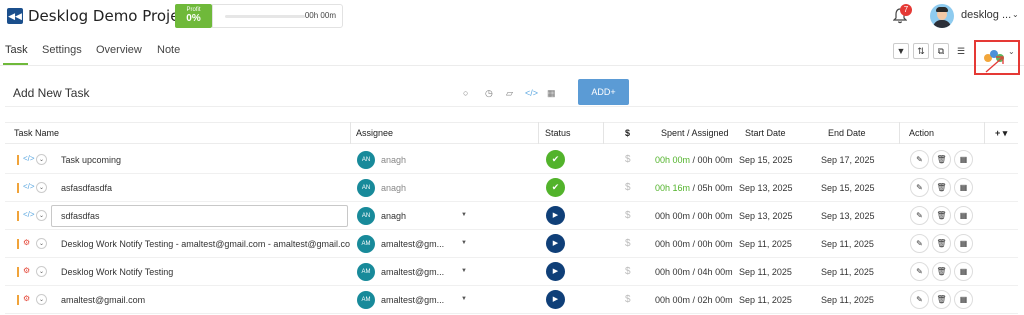  I want to click on col-assignee: Assignee, so click(374, 133).